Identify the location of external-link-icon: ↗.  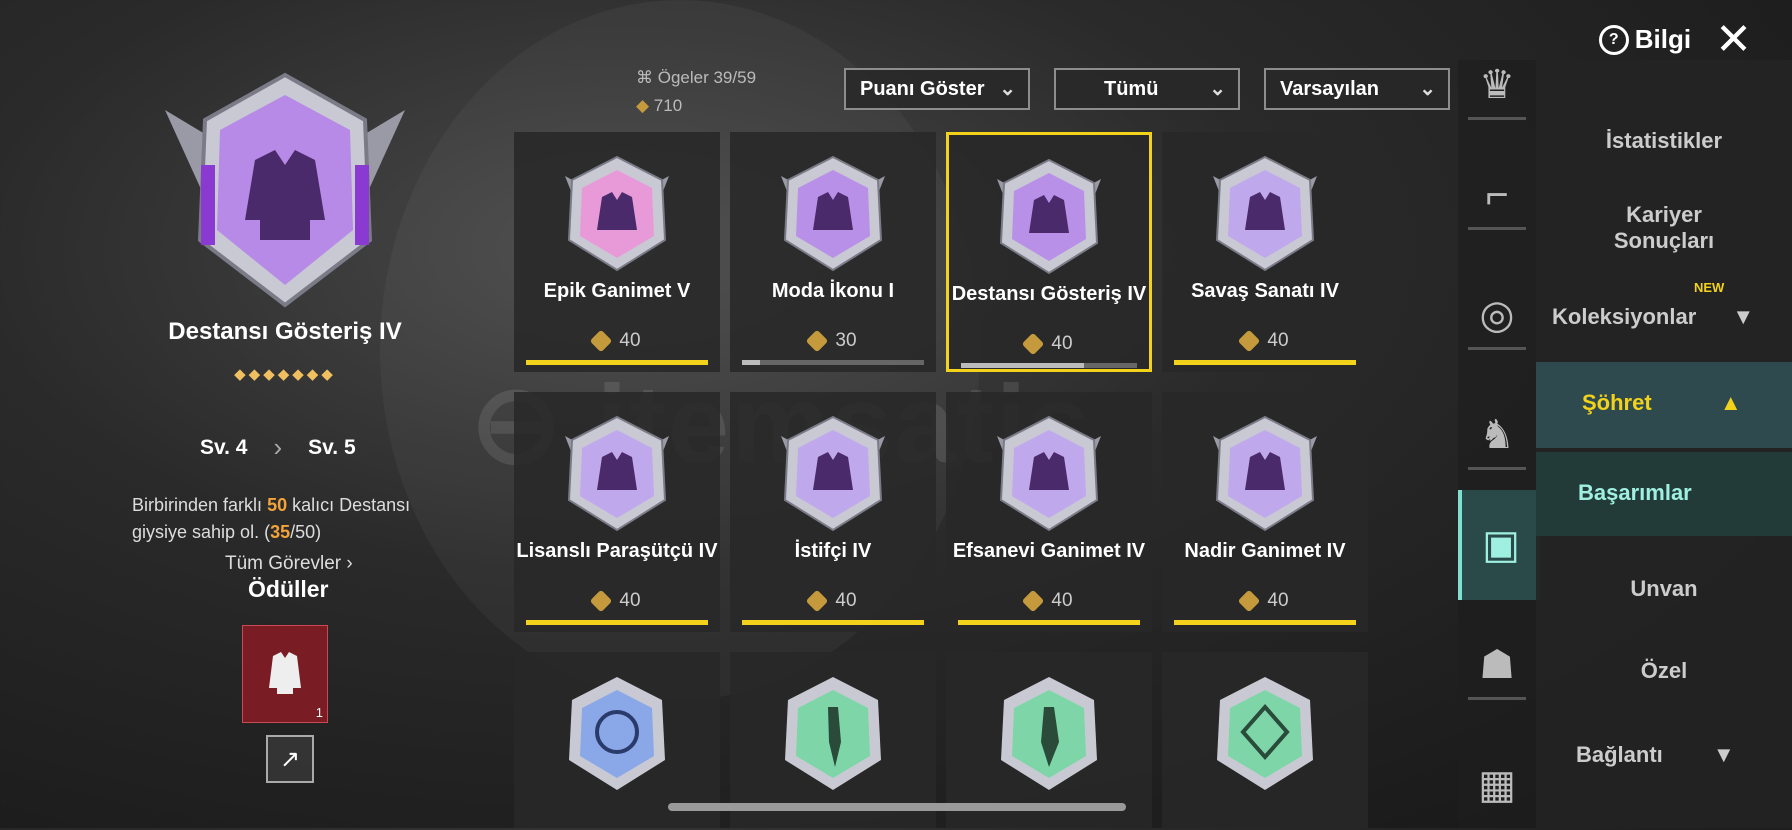
(290, 759).